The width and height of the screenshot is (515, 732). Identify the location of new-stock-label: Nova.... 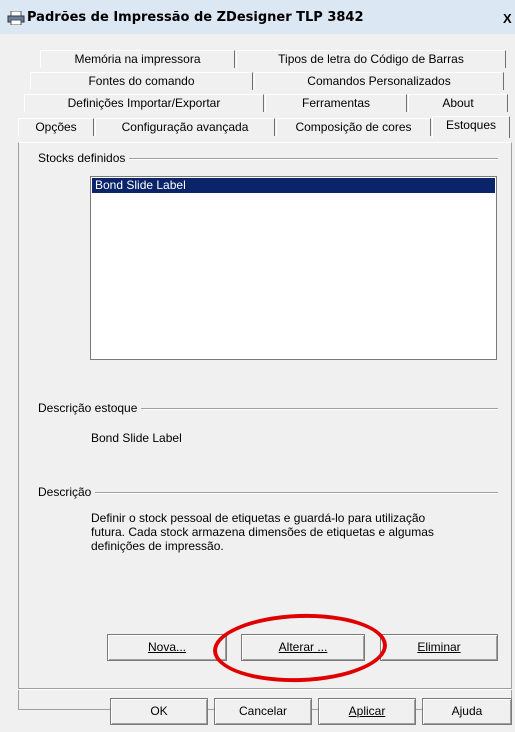
(166, 647).